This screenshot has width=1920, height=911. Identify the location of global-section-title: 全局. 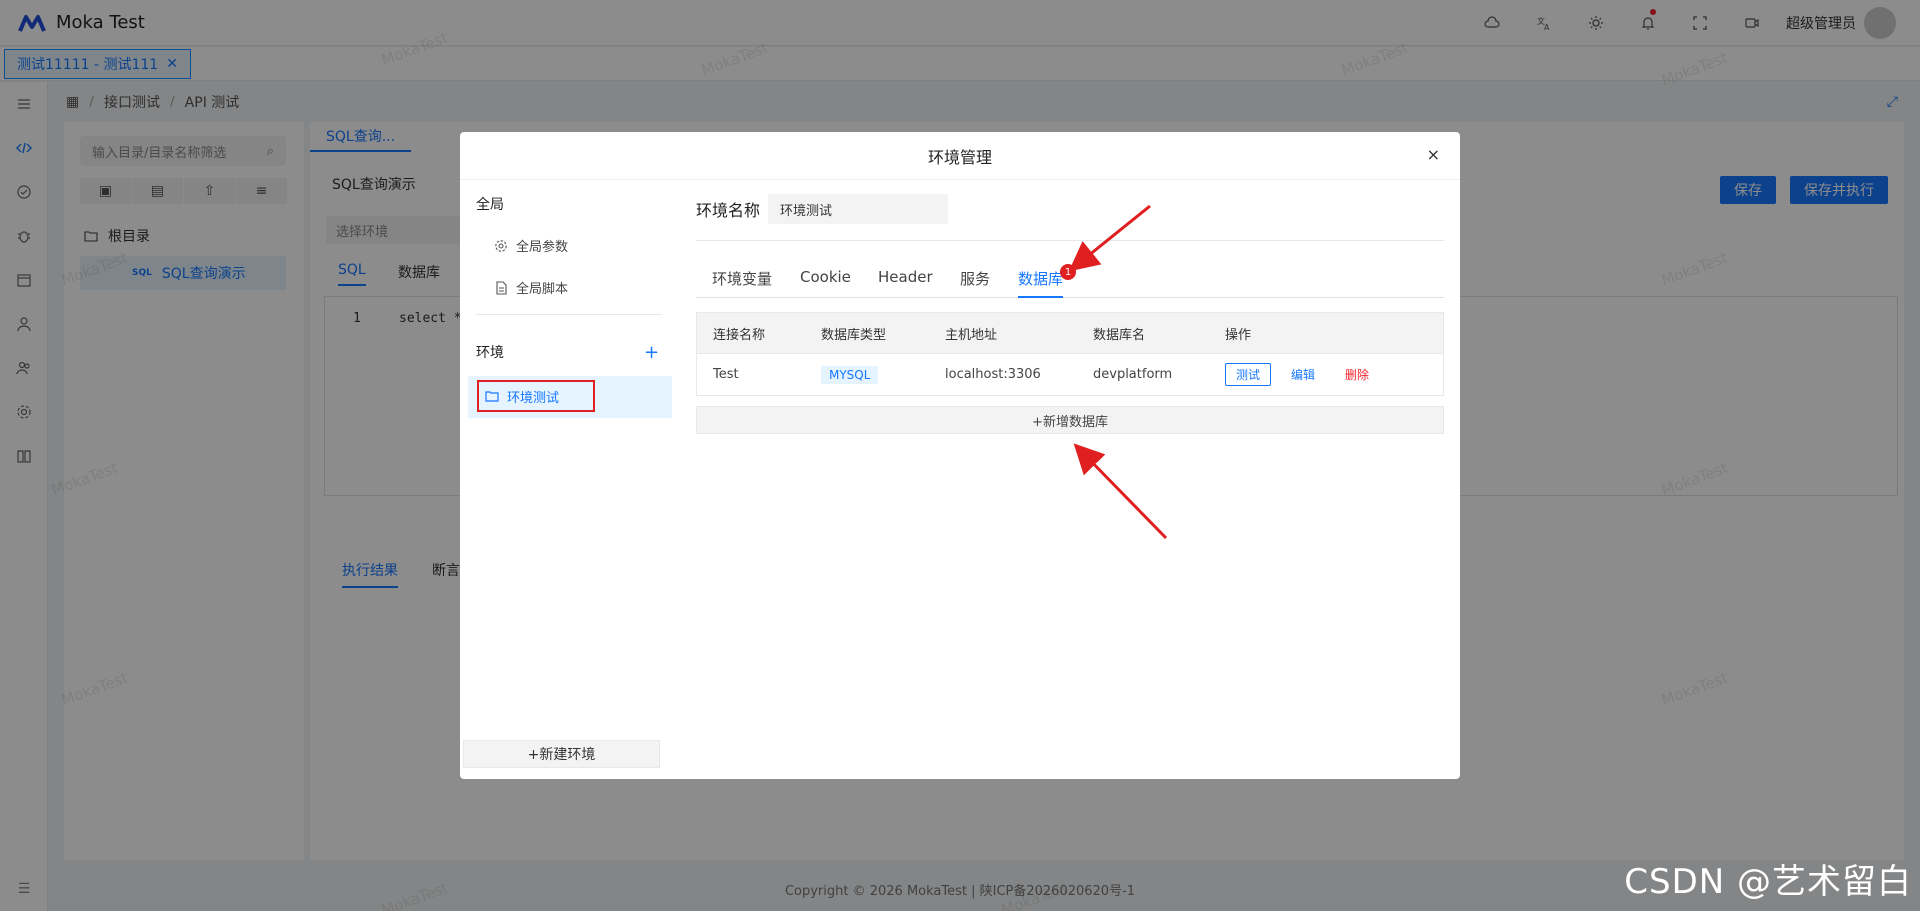
(490, 205).